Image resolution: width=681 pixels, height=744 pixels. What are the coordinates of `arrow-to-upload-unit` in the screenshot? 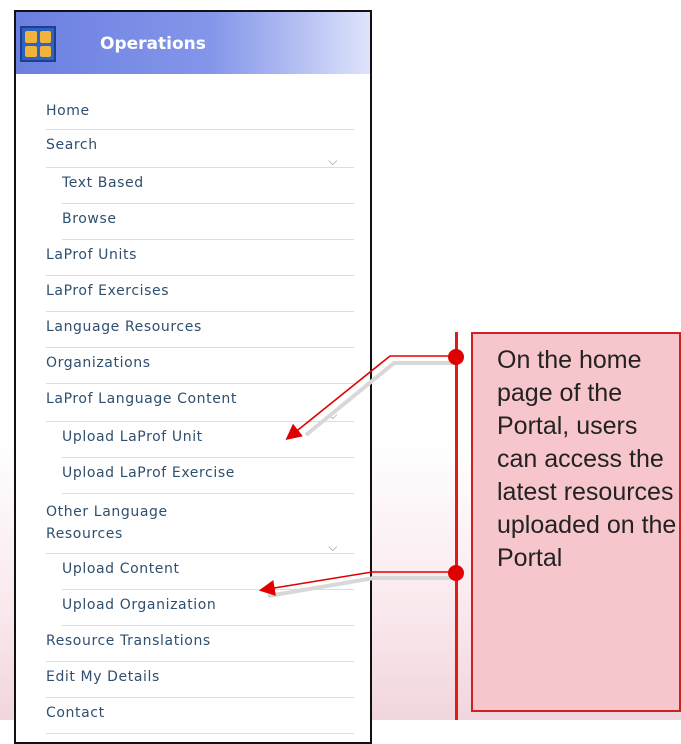 It's located at (368, 398).